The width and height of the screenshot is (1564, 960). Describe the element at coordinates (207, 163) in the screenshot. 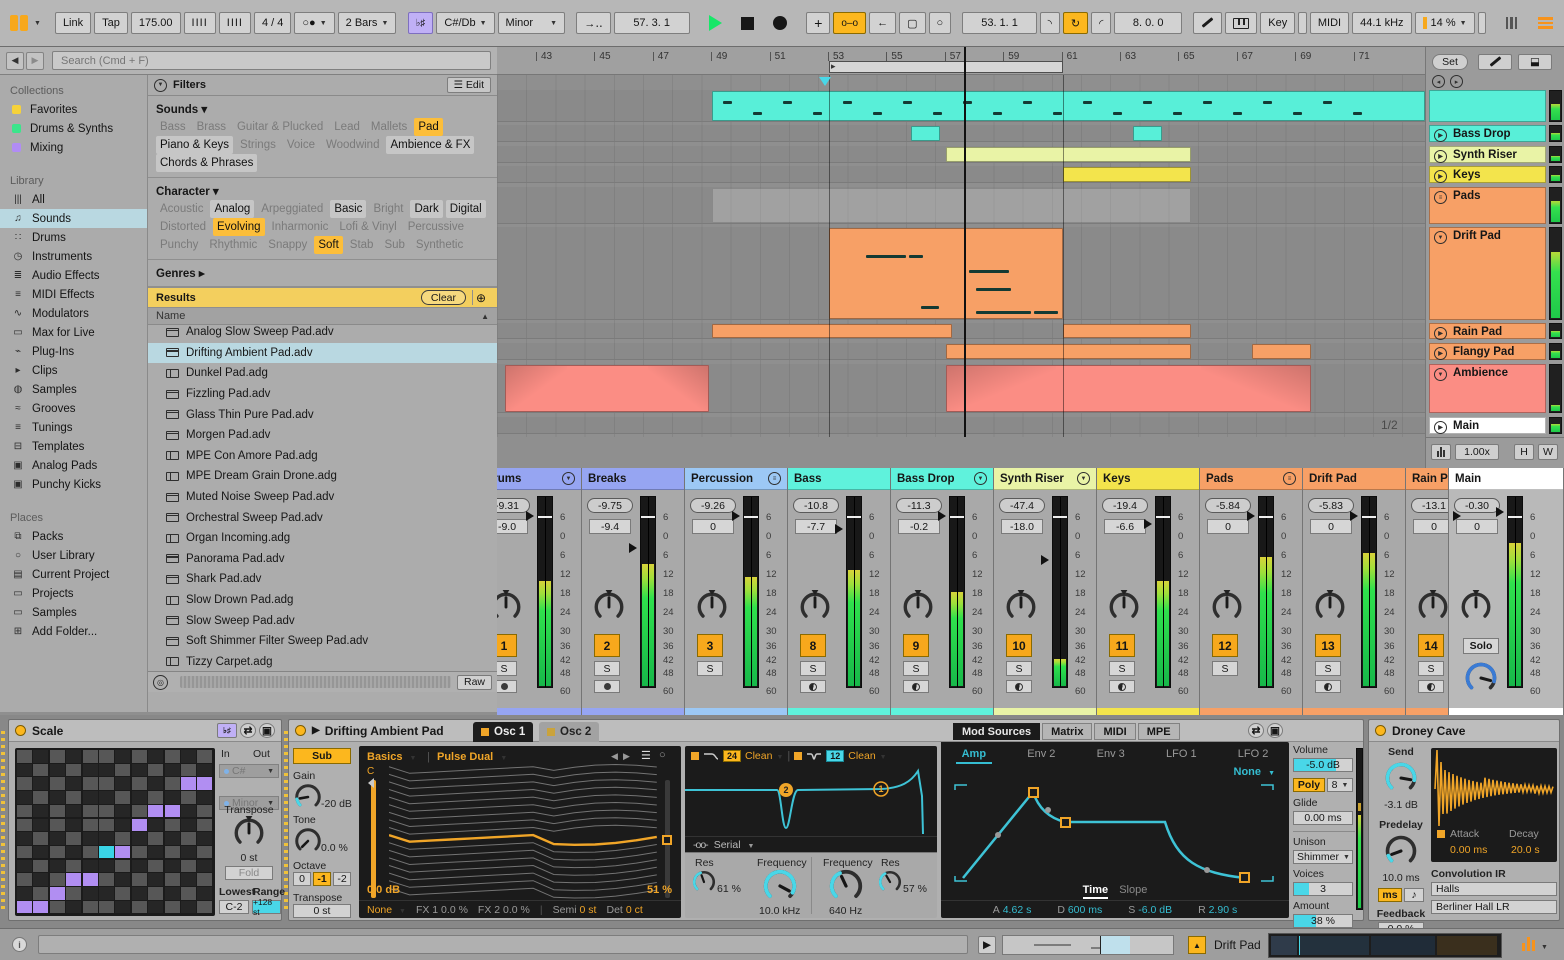

I see `filter-tag-chords-phrases: Chords & Phrases` at that location.